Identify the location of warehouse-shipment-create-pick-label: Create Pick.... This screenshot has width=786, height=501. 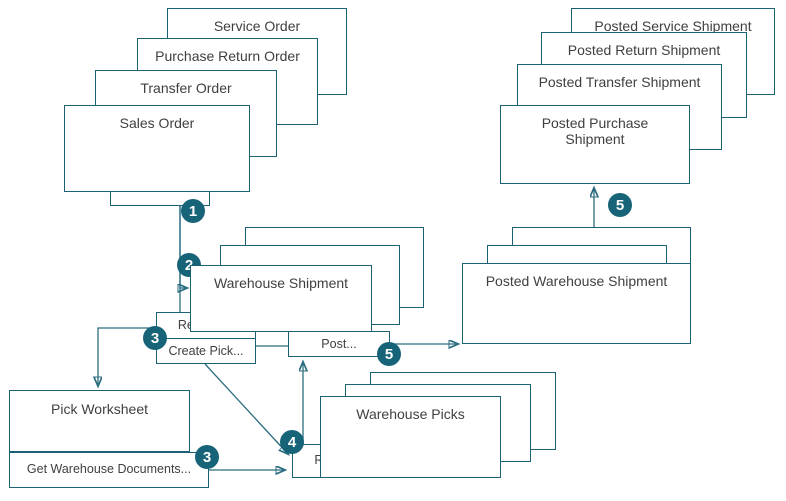
(206, 351).